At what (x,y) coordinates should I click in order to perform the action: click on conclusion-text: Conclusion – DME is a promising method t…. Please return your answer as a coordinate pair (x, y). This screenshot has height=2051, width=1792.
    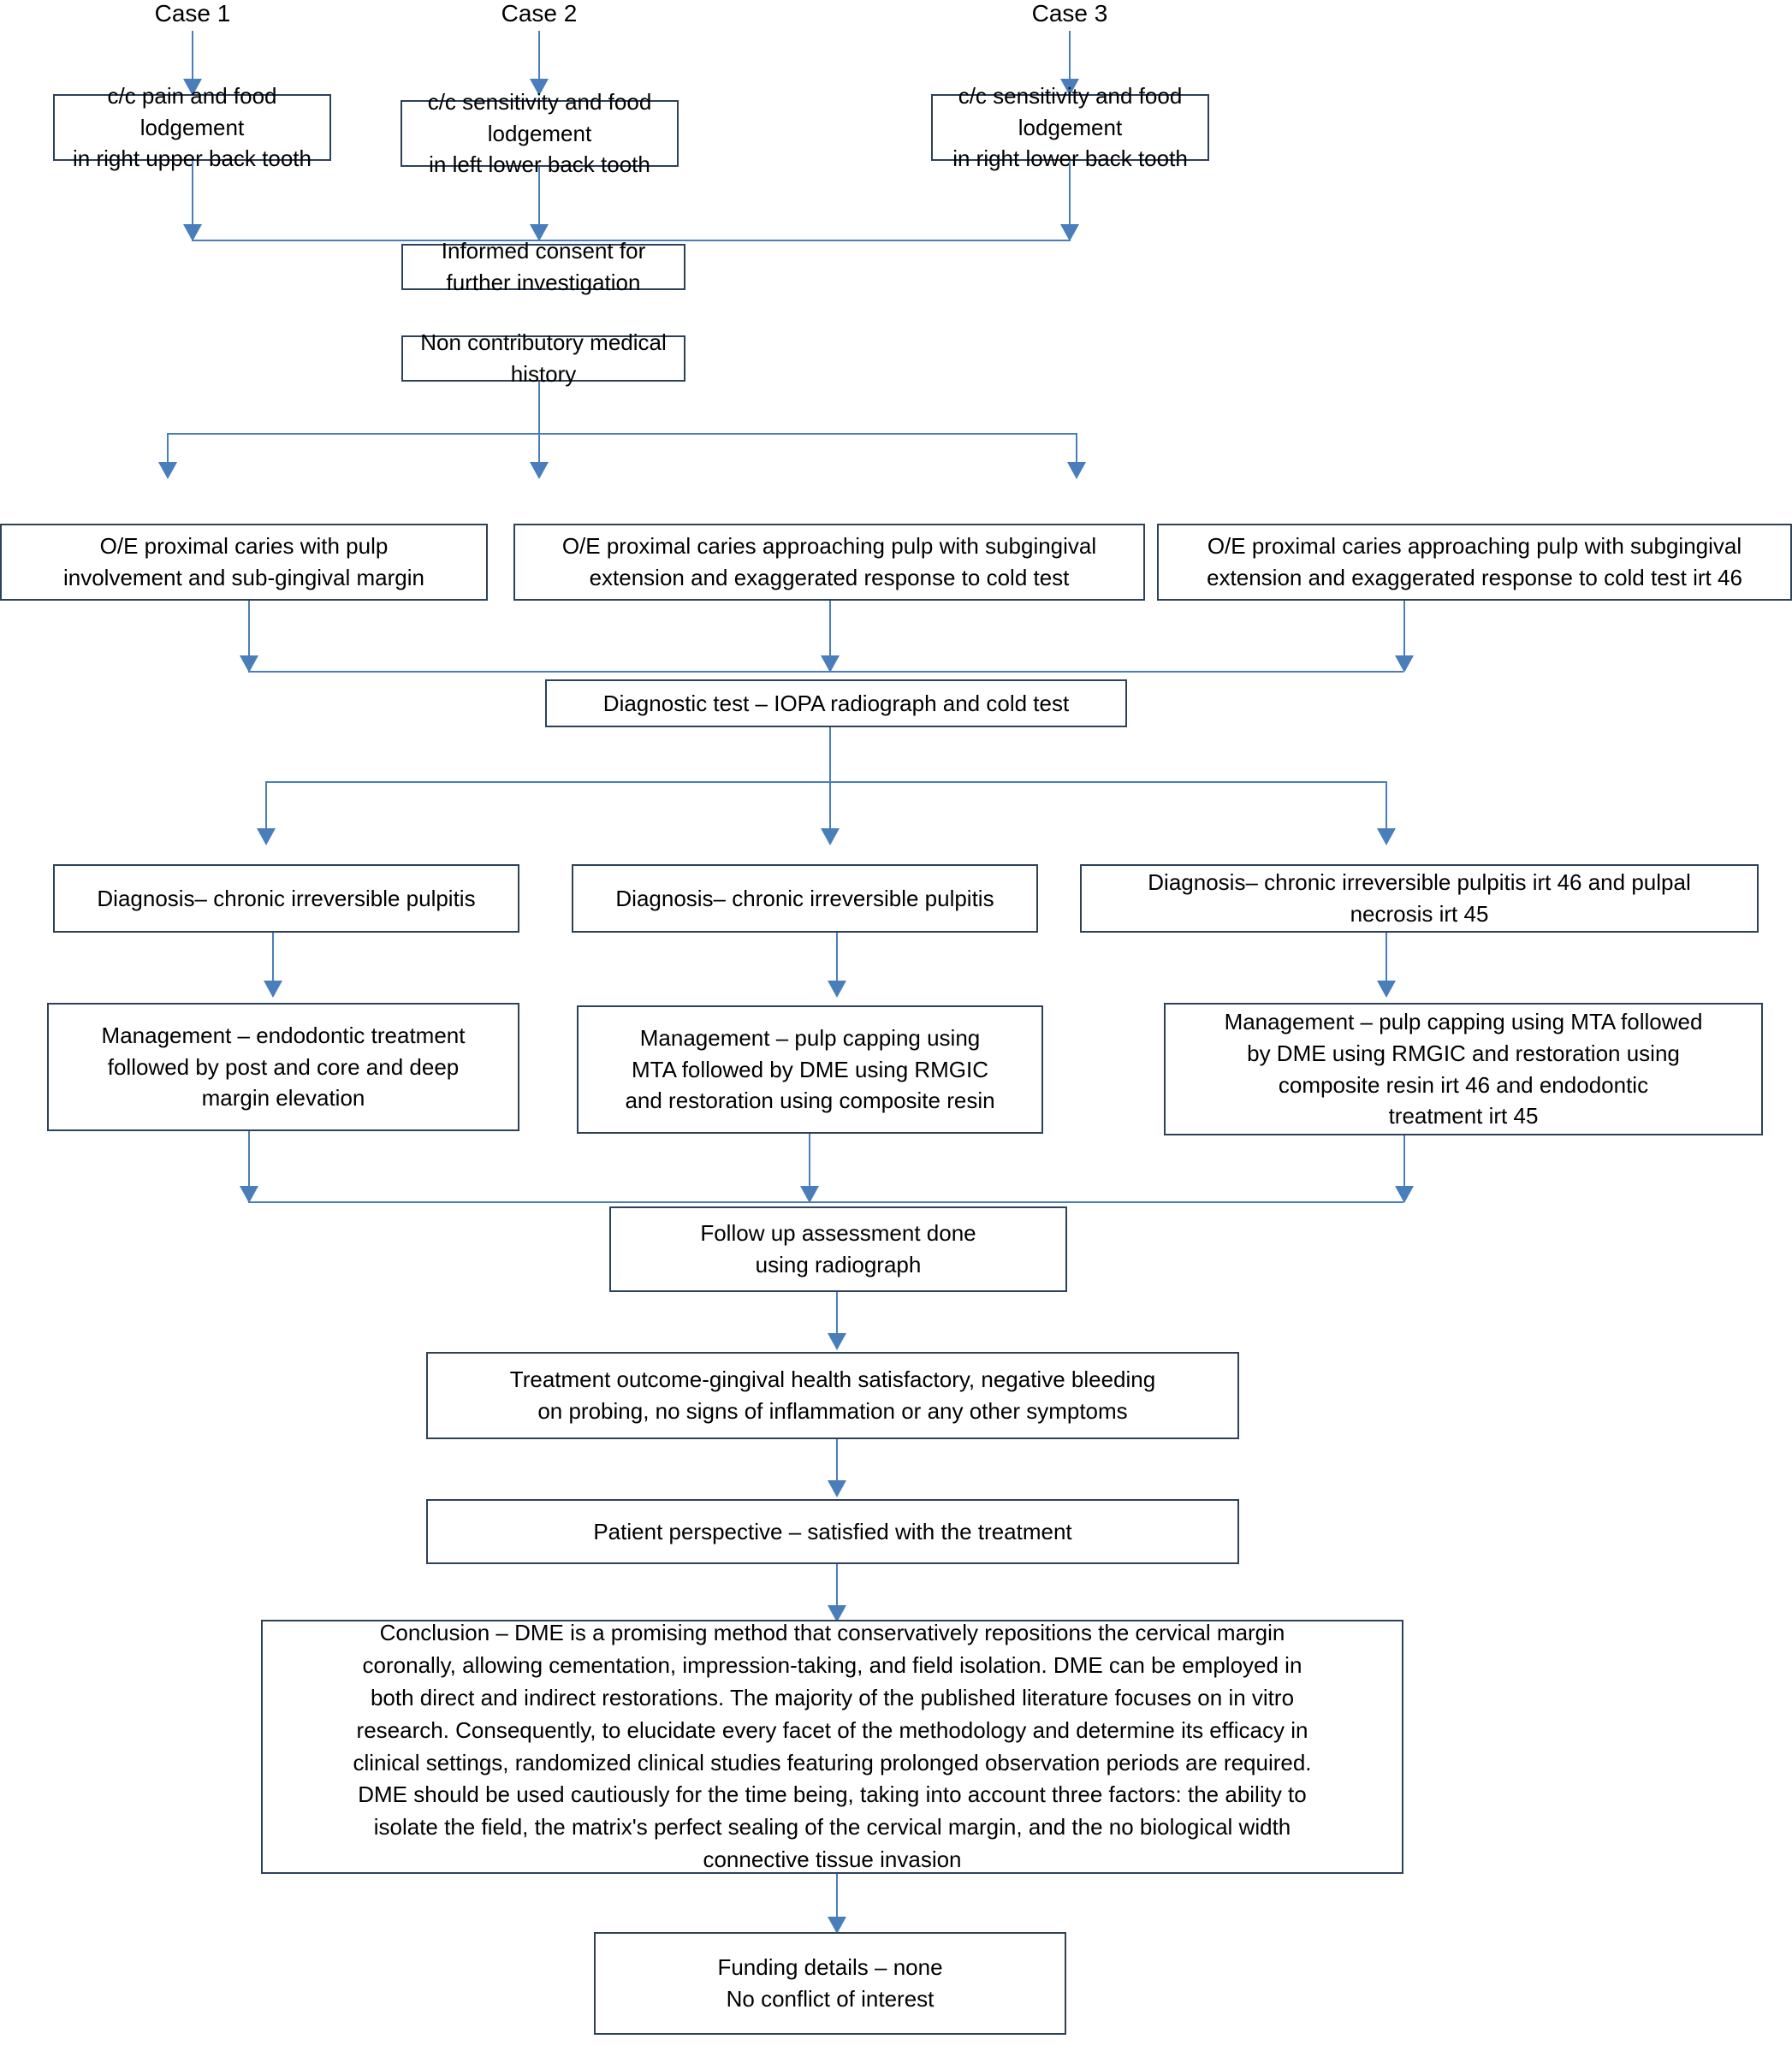
    Looking at the image, I should click on (832, 1746).